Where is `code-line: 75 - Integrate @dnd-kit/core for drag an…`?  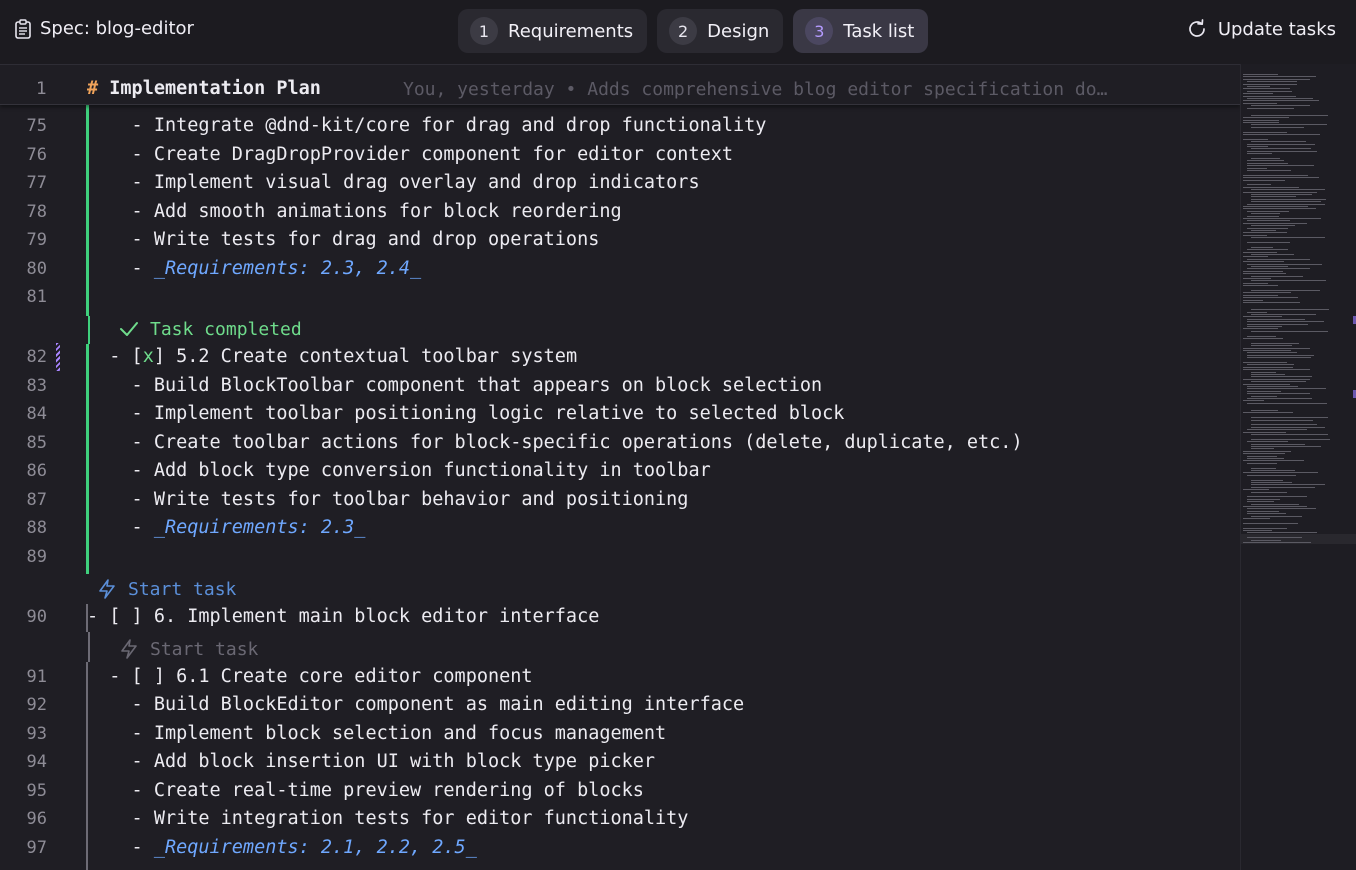 code-line: 75 - Integrate @dnd-kit/core for drag an… is located at coordinates (620, 126).